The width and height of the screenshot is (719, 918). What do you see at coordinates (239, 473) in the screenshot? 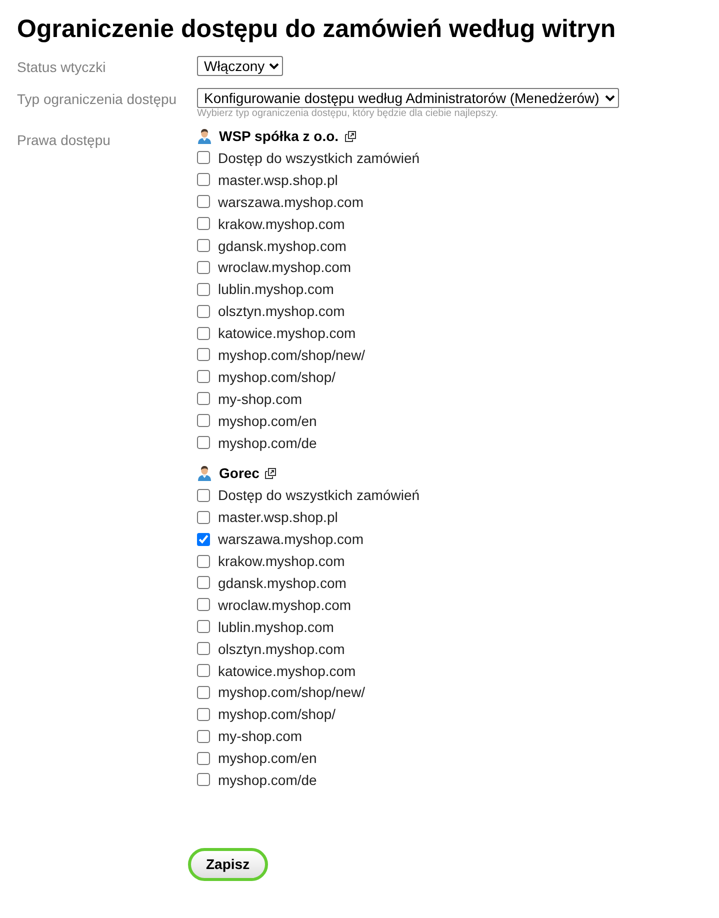
I see `user-name: Gorec` at bounding box center [239, 473].